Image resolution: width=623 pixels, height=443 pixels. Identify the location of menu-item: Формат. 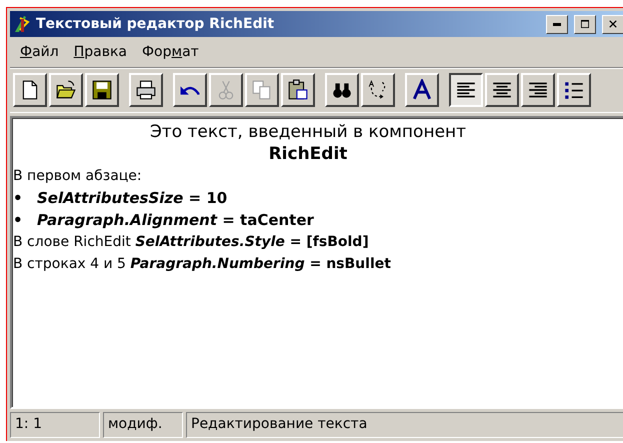
(172, 52).